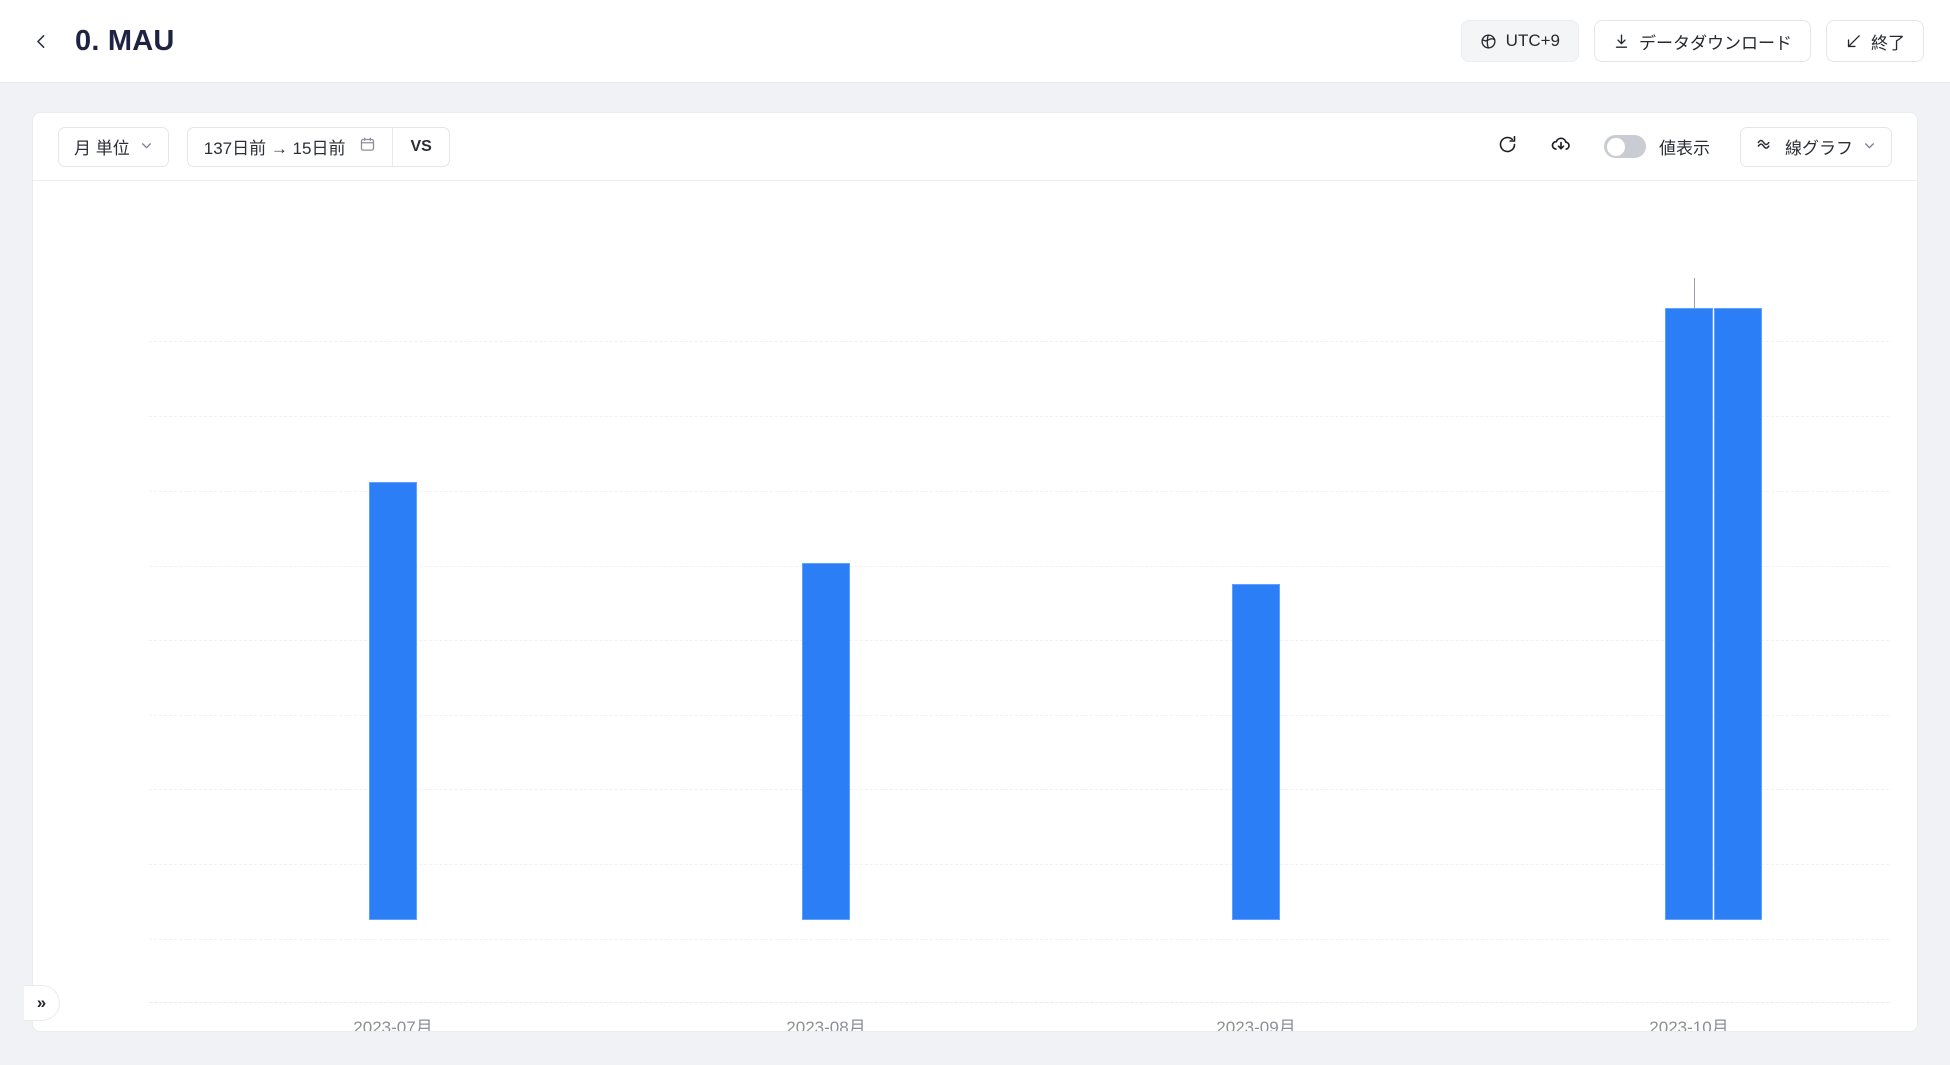  I want to click on value-display-label: 値表示, so click(1684, 148).